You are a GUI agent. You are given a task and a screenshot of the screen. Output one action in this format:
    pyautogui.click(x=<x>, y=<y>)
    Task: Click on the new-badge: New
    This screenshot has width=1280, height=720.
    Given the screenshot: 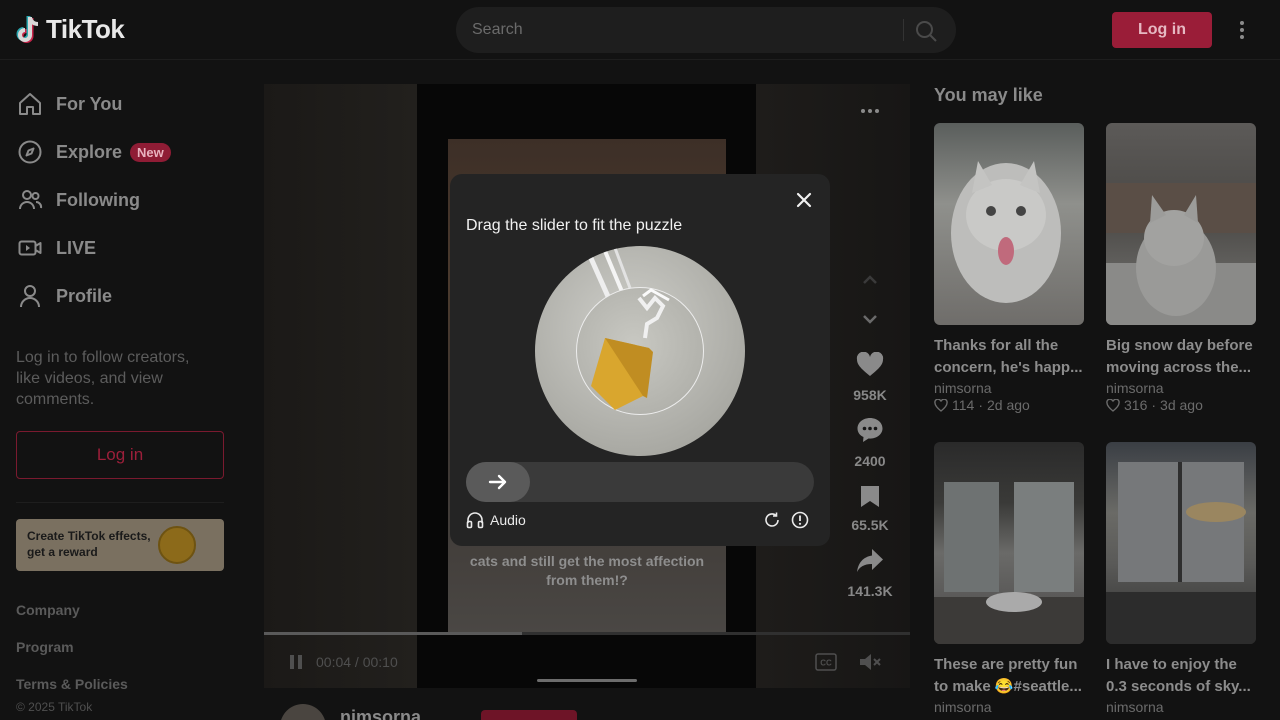 What is the action you would take?
    pyautogui.click(x=150, y=152)
    